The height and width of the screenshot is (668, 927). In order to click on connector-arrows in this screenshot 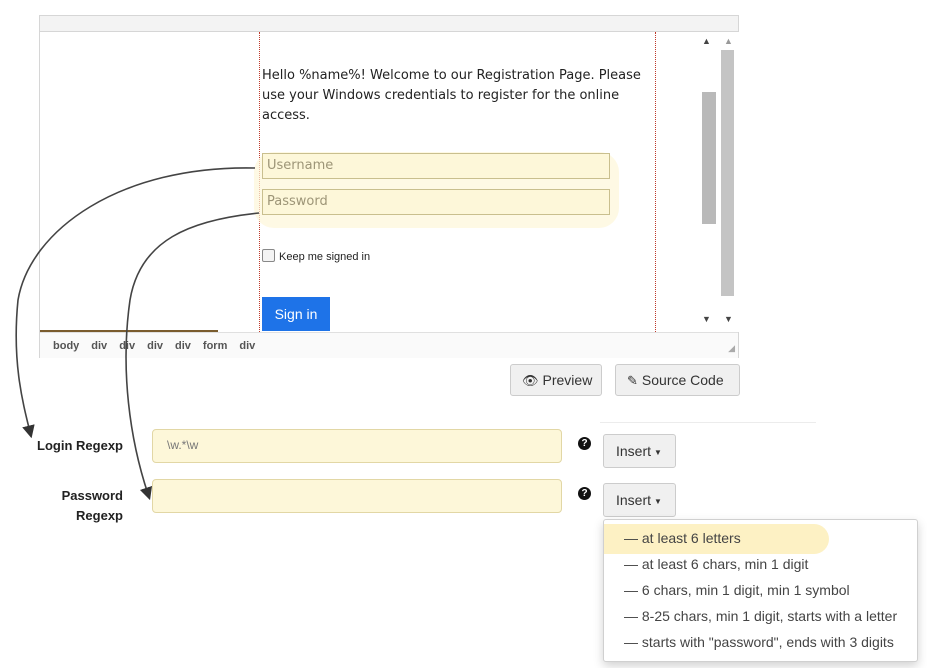, I will do `click(137, 334)`.